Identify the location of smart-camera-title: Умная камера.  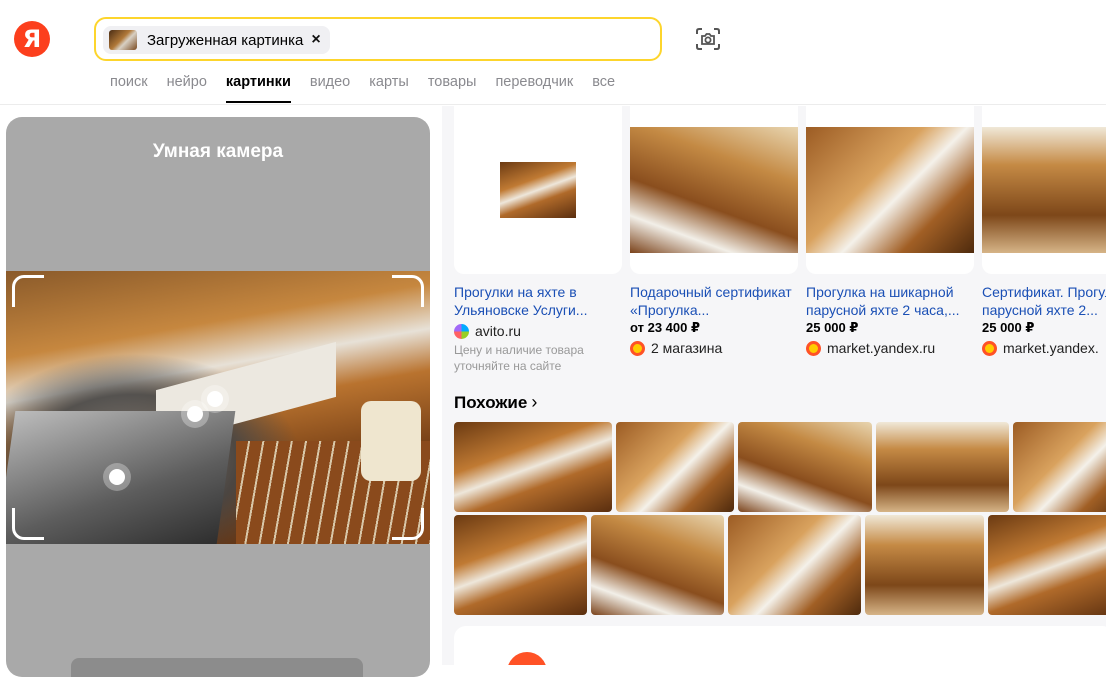
(218, 151).